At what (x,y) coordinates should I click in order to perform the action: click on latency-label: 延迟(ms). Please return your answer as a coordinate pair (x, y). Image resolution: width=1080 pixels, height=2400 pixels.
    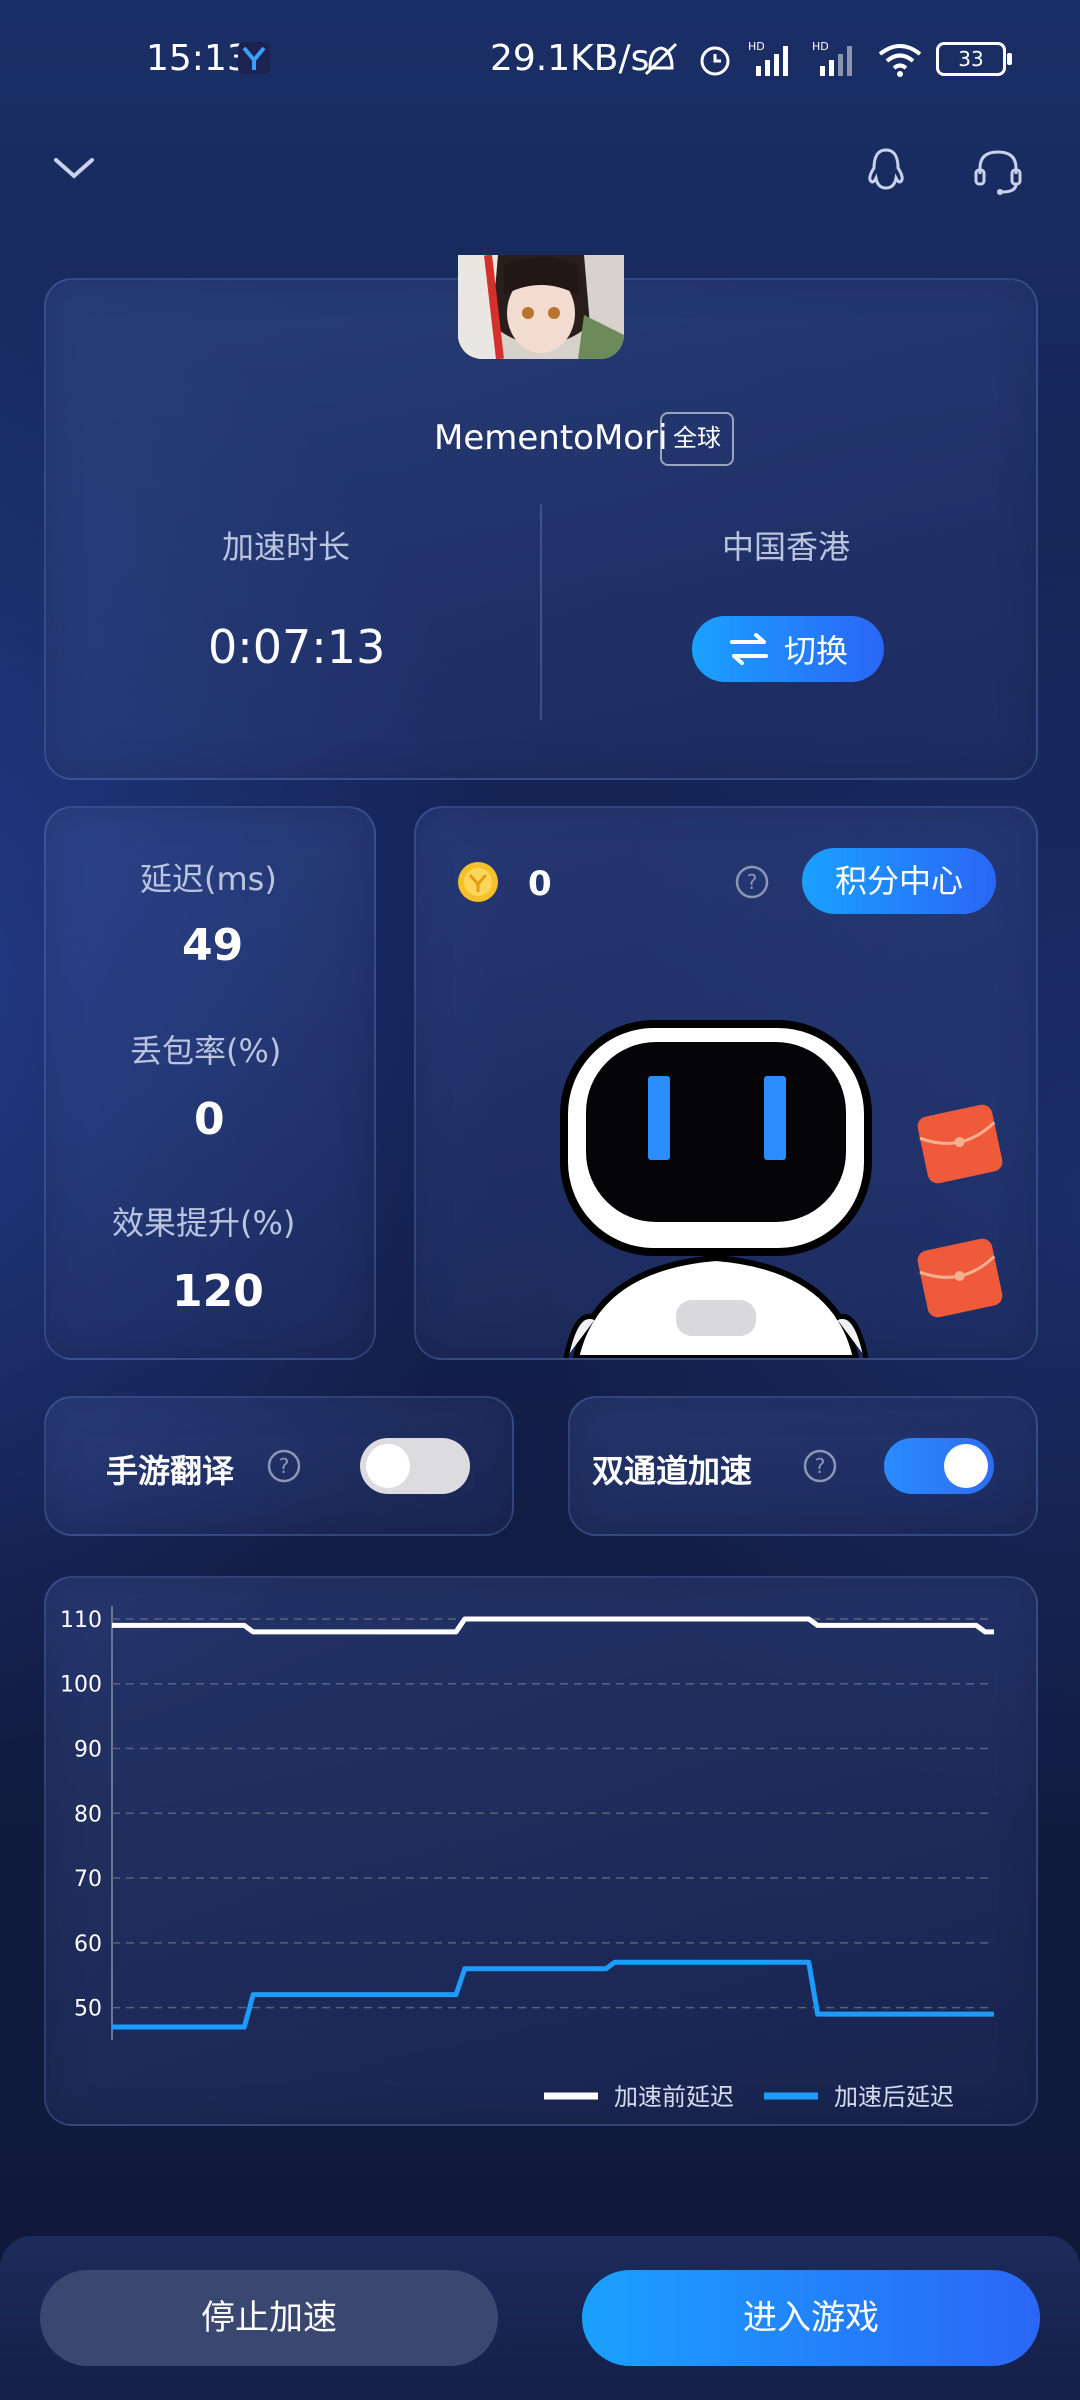
    Looking at the image, I should click on (208, 879).